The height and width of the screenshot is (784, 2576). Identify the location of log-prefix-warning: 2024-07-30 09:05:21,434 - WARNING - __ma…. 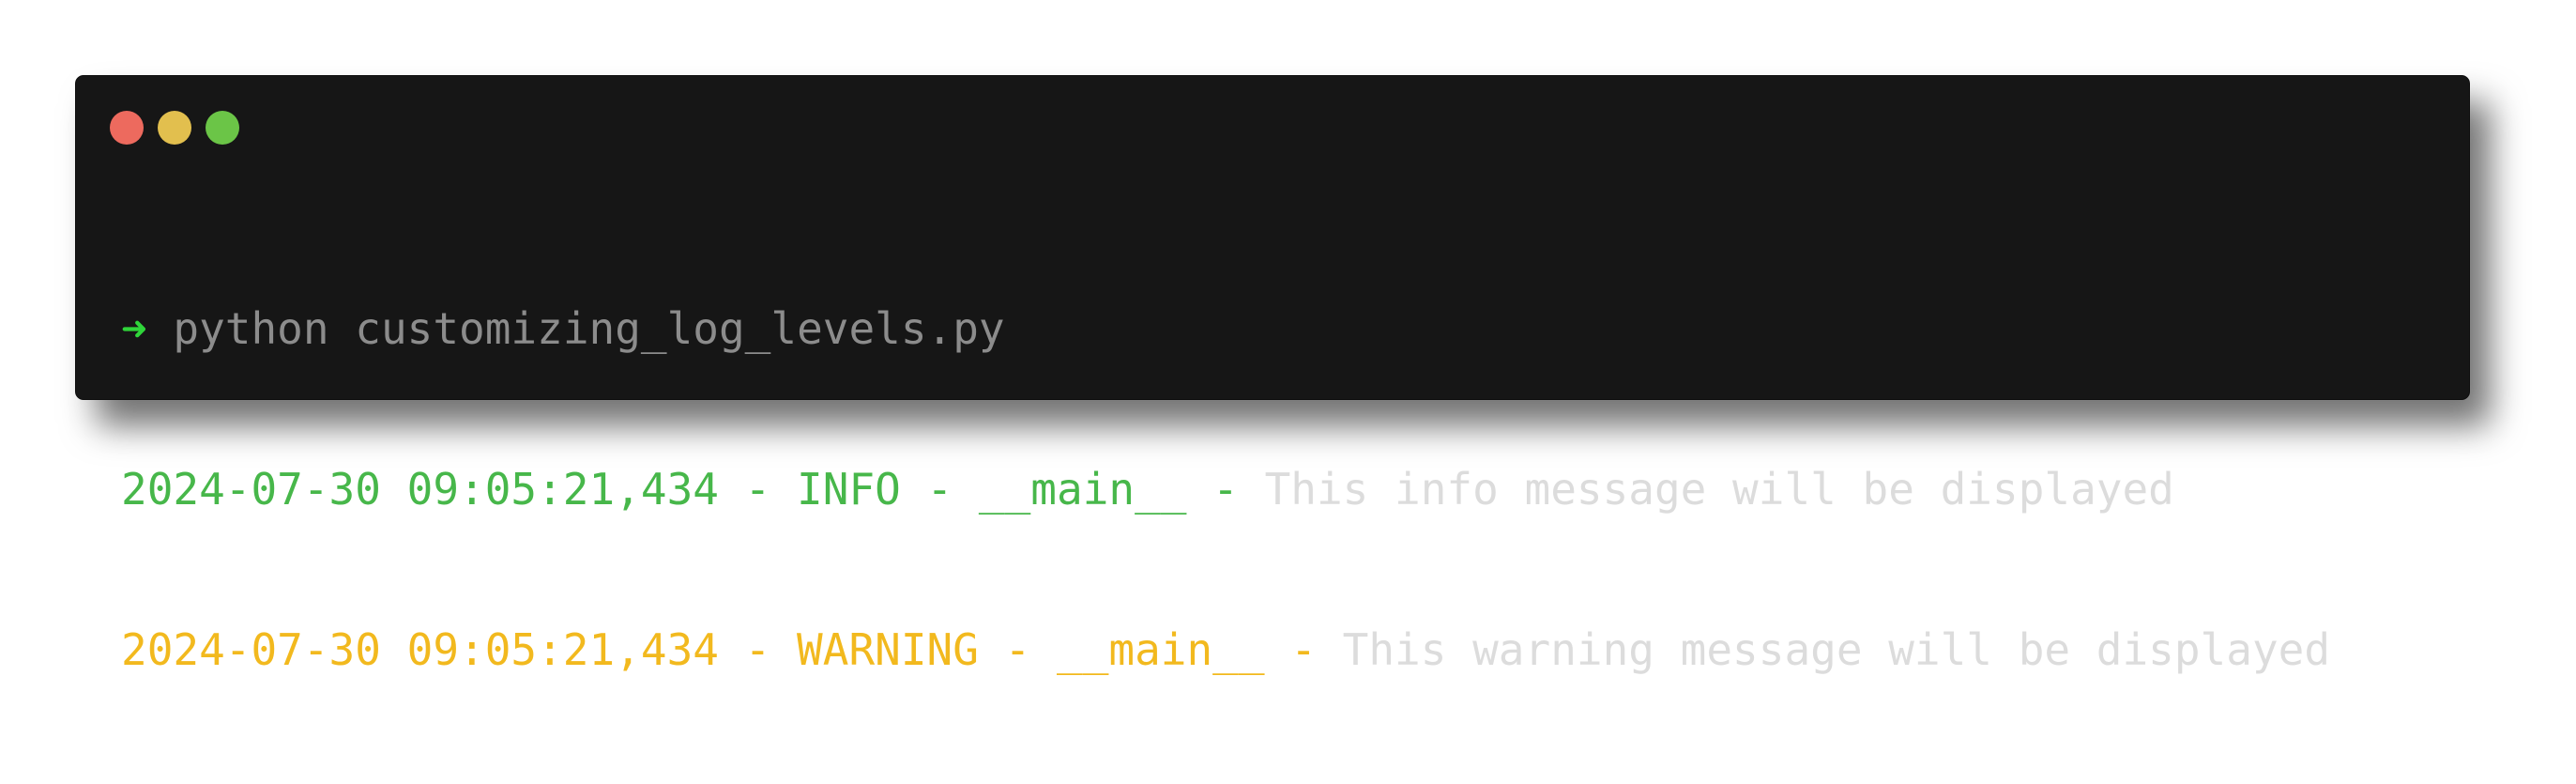
(732, 649).